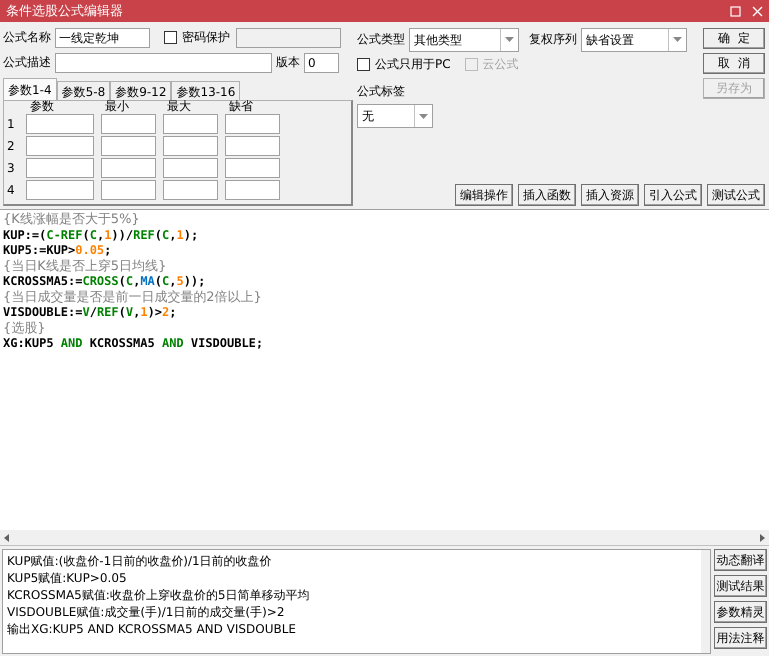  What do you see at coordinates (7, 538) in the screenshot?
I see `scroll-left-icon` at bounding box center [7, 538].